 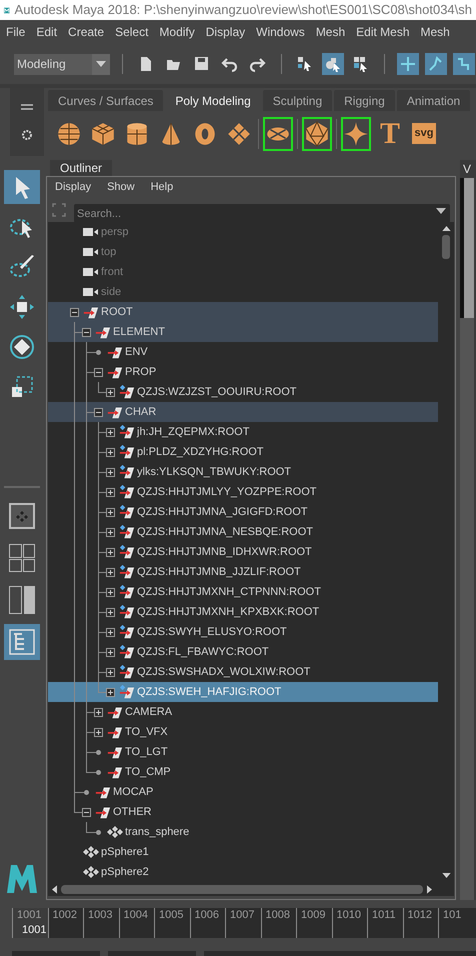 What do you see at coordinates (243, 672) in the screenshot?
I see `outliner-item: QZJS:SWSHADX_WOLXIW:ROOT` at bounding box center [243, 672].